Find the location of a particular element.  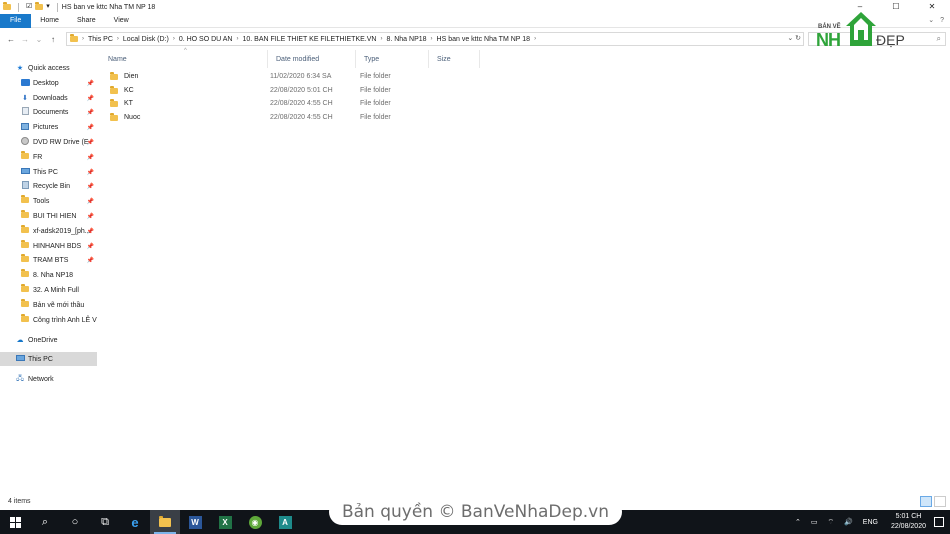

logo-suffix-text: ĐẸP is located at coordinates (890, 40).